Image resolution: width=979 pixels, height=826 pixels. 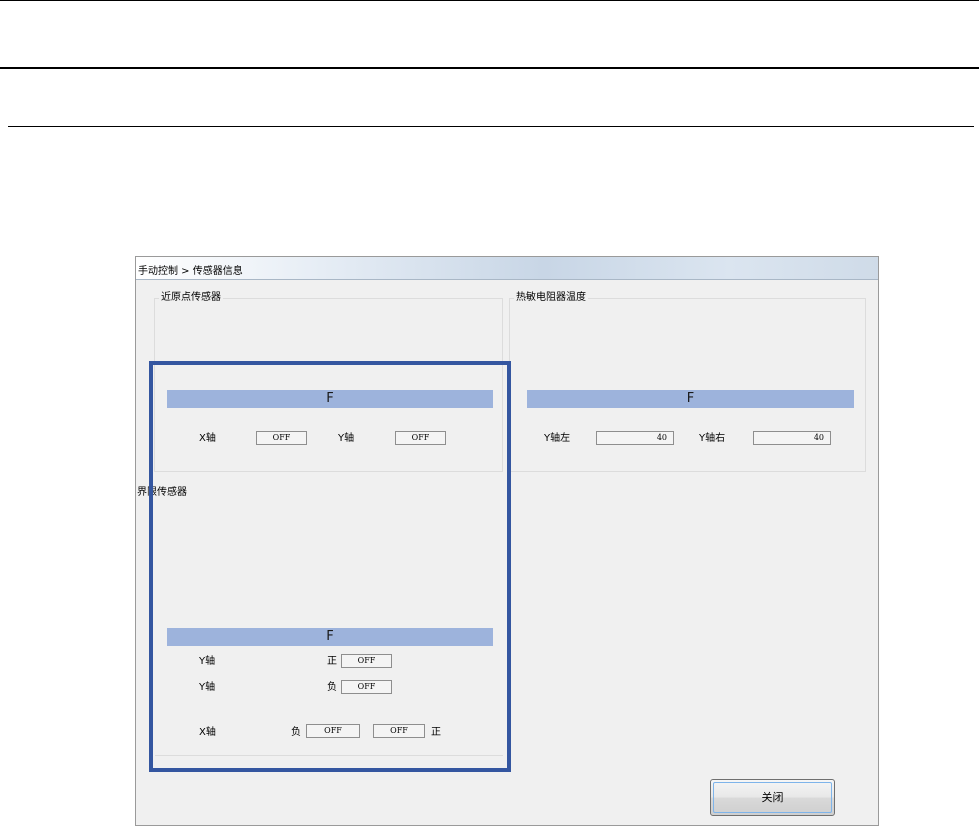 I want to click on limit-row3-positive-label: 正, so click(x=436, y=732).